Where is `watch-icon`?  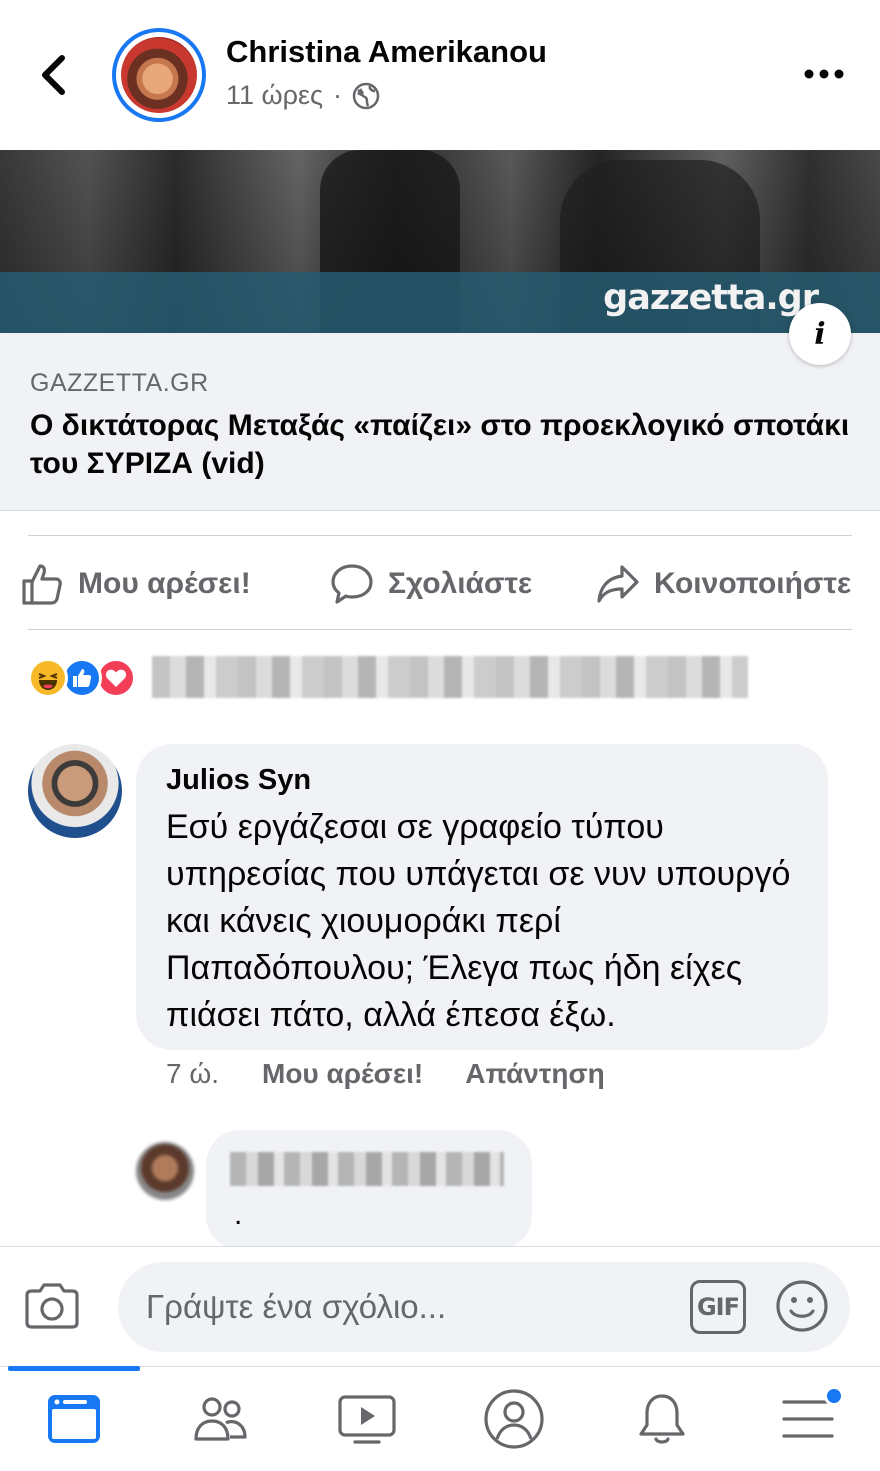
watch-icon is located at coordinates (367, 1419).